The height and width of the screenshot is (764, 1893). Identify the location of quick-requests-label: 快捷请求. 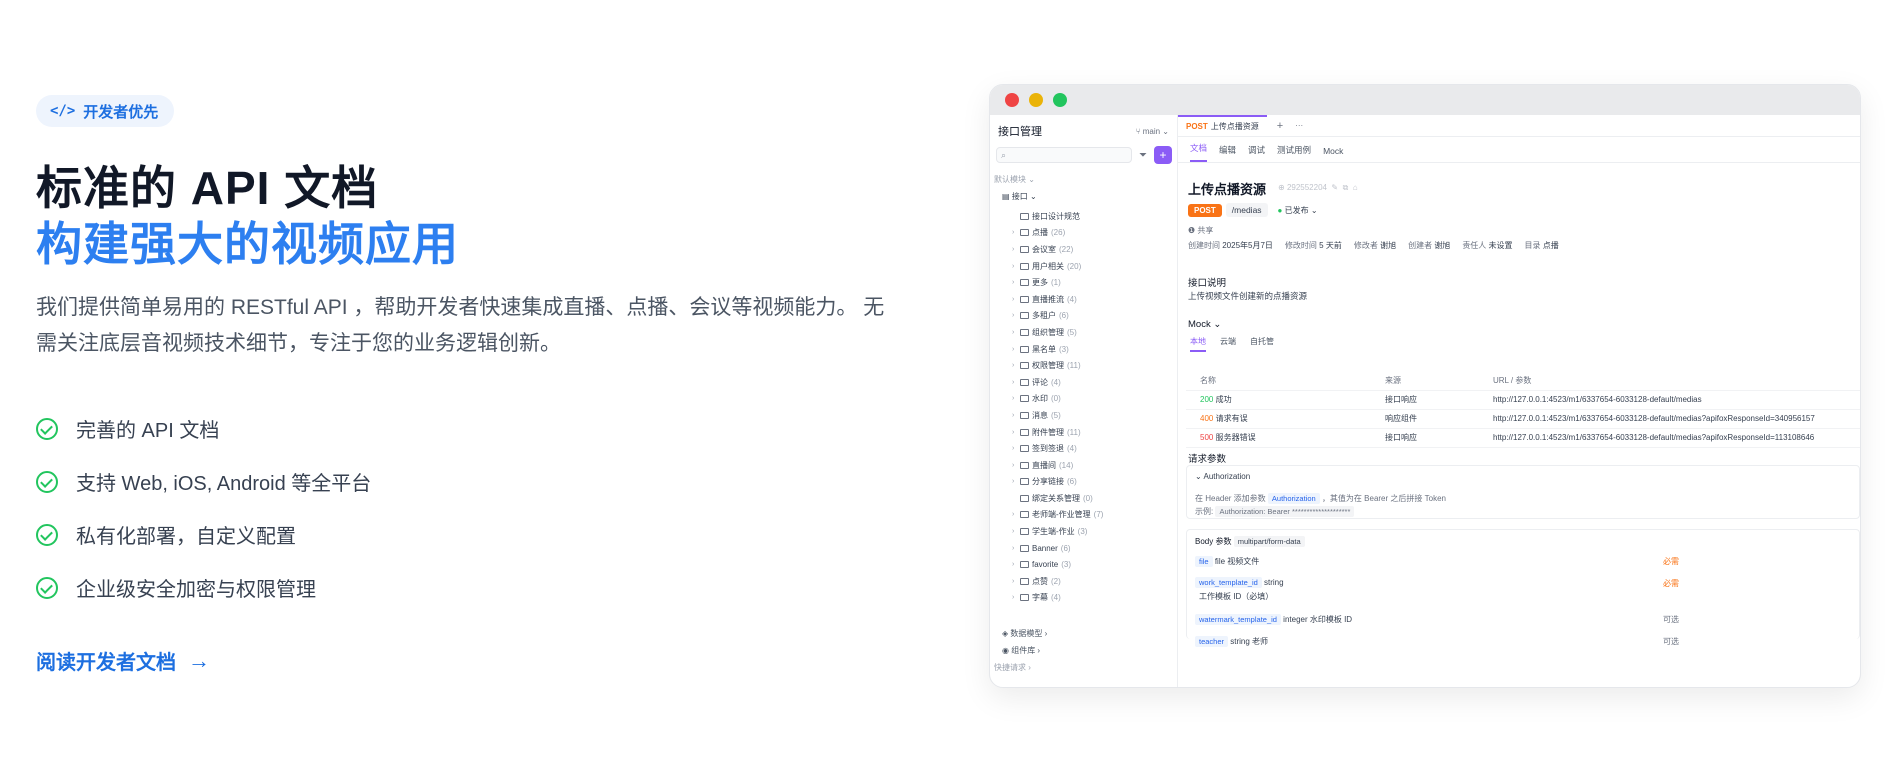
(1010, 667).